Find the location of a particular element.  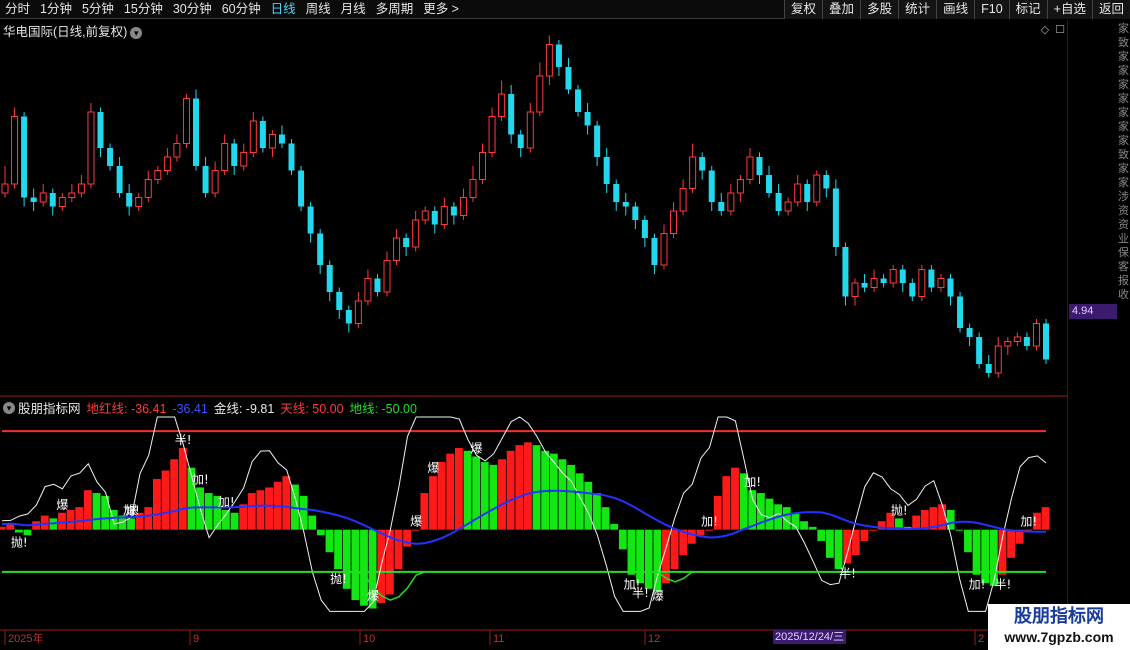

time-tick-label: 11 is located at coordinates (498, 639).